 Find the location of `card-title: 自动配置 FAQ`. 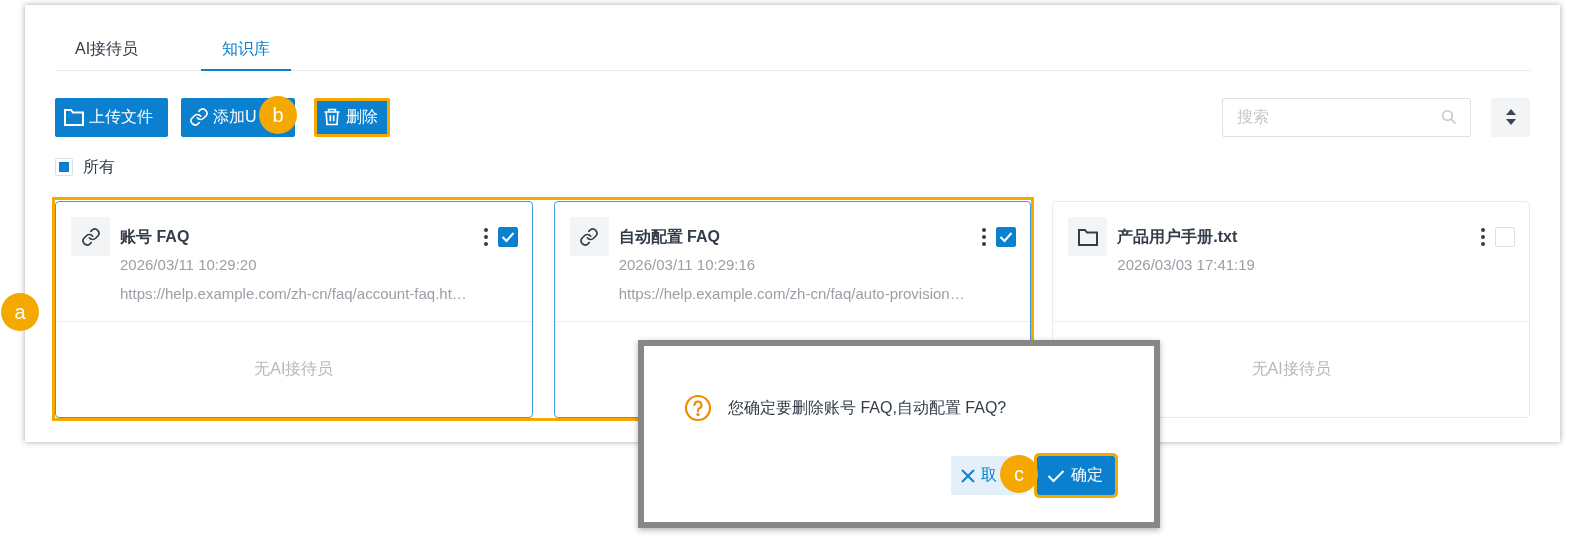

card-title: 自动配置 FAQ is located at coordinates (669, 236).